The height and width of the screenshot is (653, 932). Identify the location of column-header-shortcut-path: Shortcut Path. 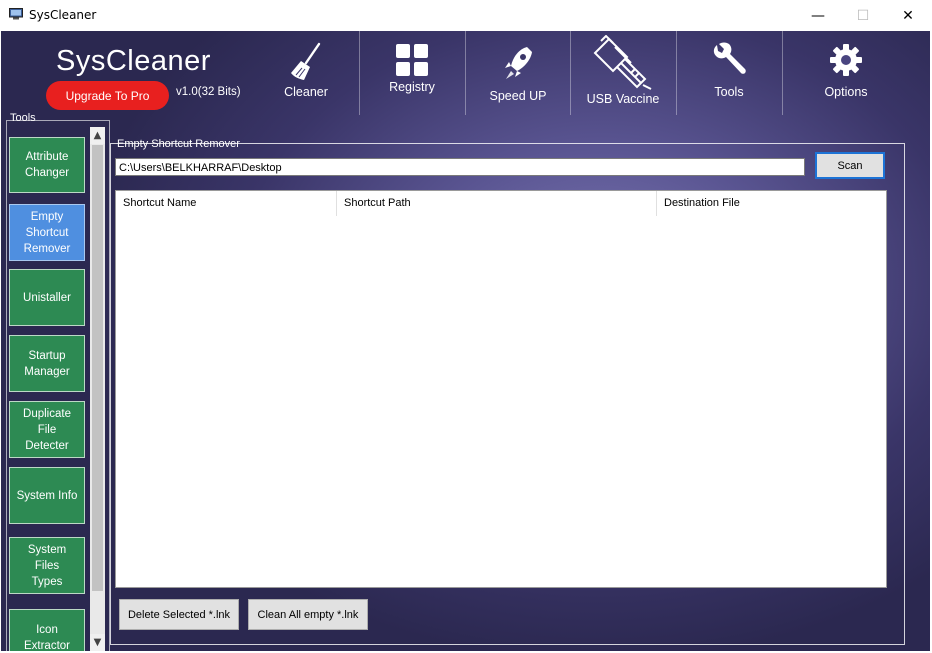
(496, 203).